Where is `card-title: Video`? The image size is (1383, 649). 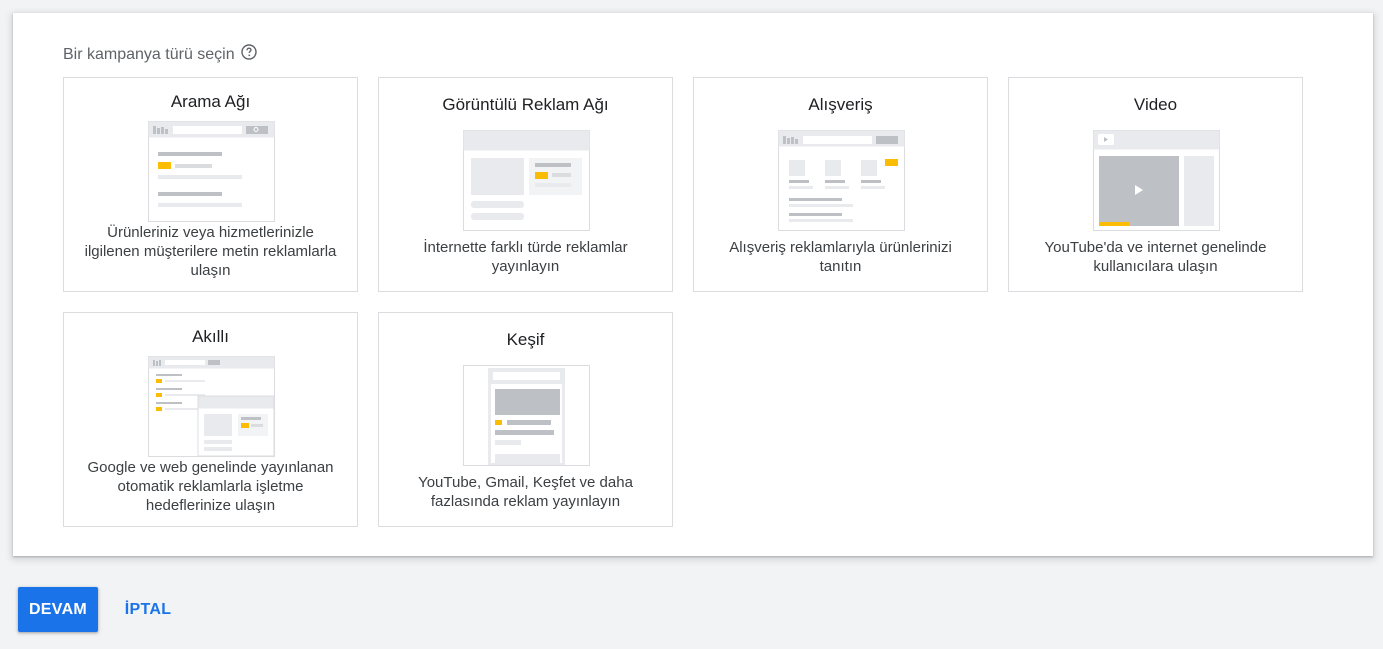
card-title: Video is located at coordinates (1155, 104).